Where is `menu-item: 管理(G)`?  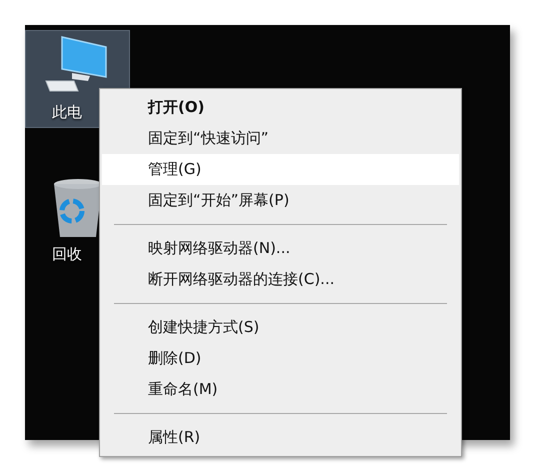
menu-item: 管理(G) is located at coordinates (280, 169).